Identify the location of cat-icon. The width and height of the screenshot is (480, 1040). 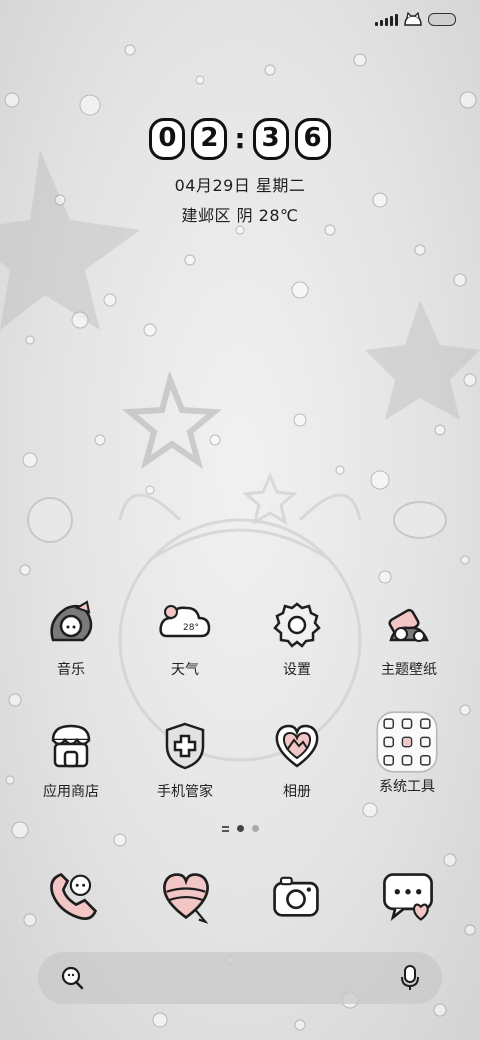
(413, 19).